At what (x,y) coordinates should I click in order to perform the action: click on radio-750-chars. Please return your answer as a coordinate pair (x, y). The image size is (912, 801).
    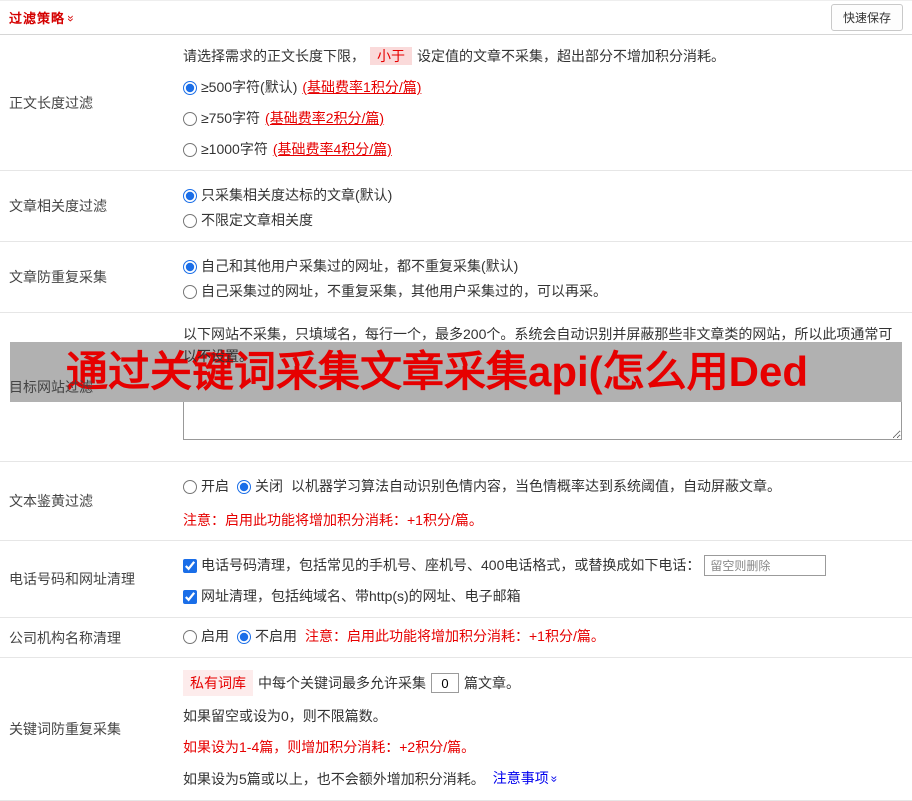
    Looking at the image, I should click on (190, 118).